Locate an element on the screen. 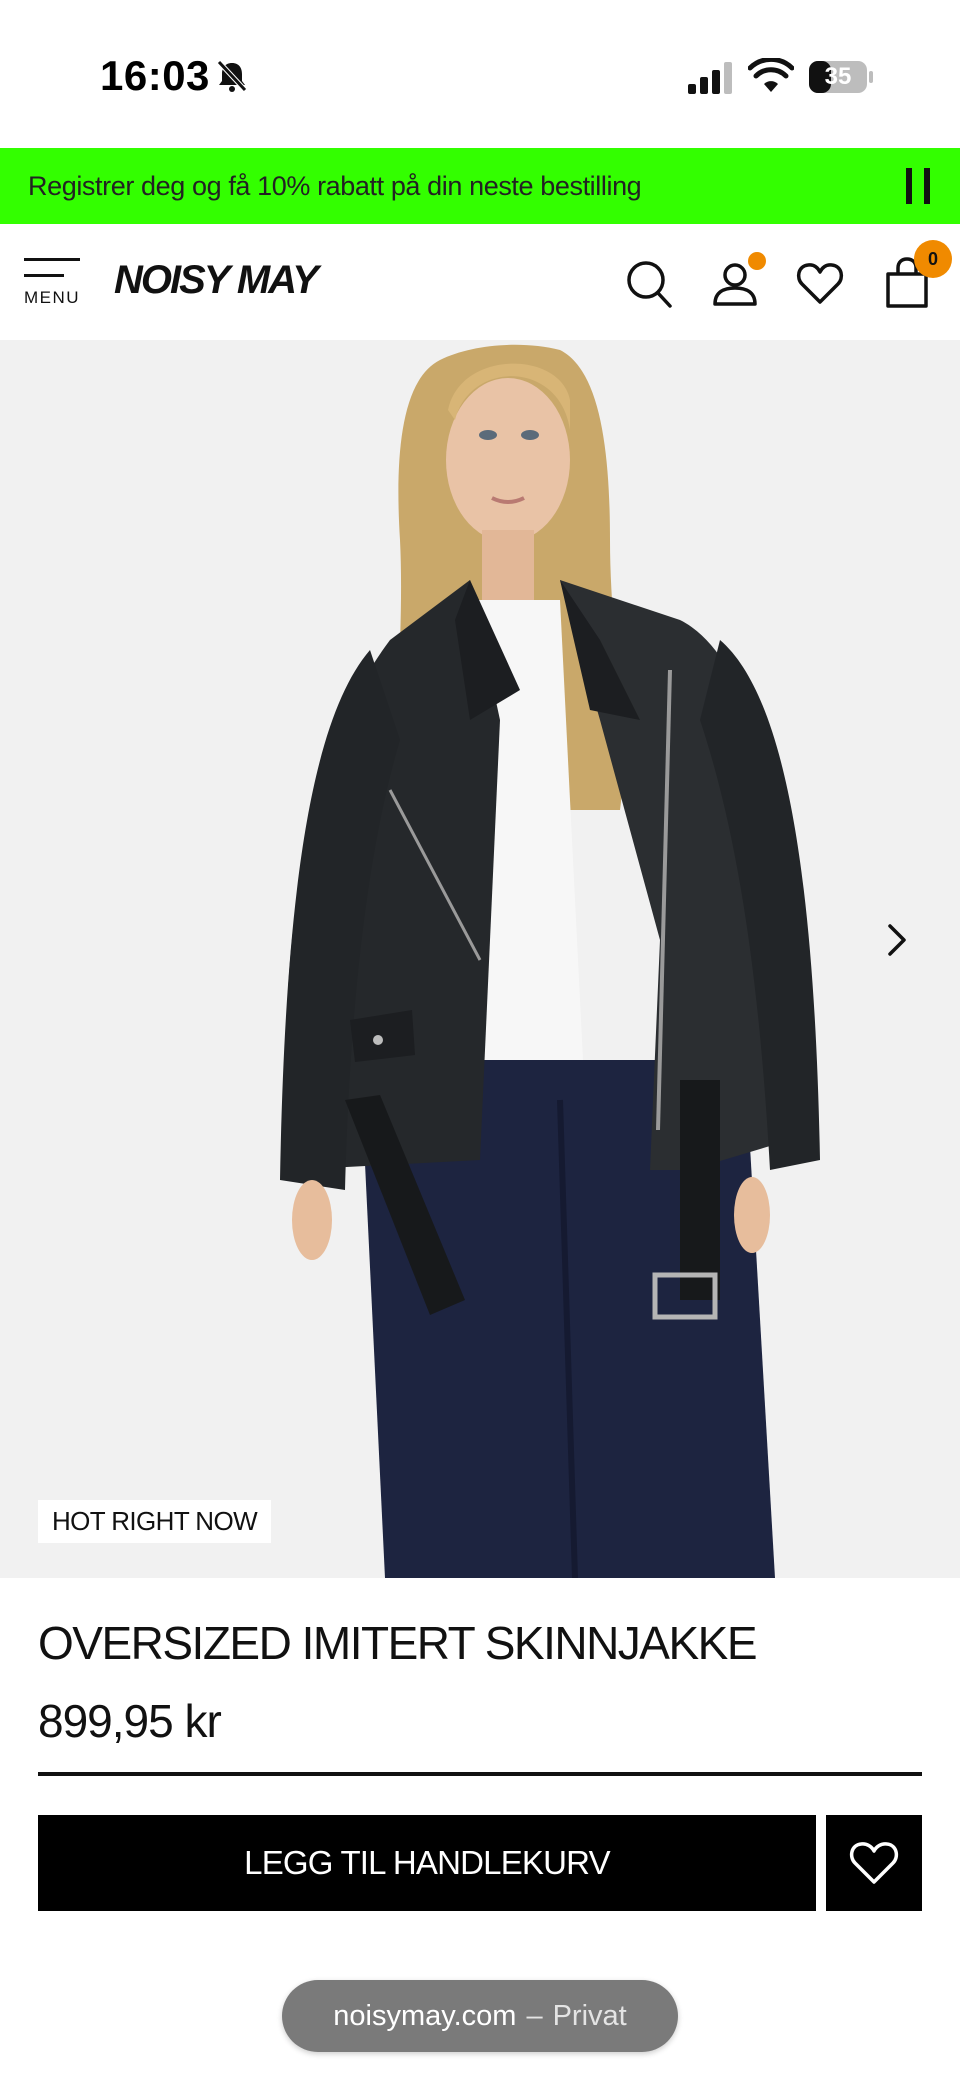  url-domain: noisymay.com is located at coordinates (425, 2015).